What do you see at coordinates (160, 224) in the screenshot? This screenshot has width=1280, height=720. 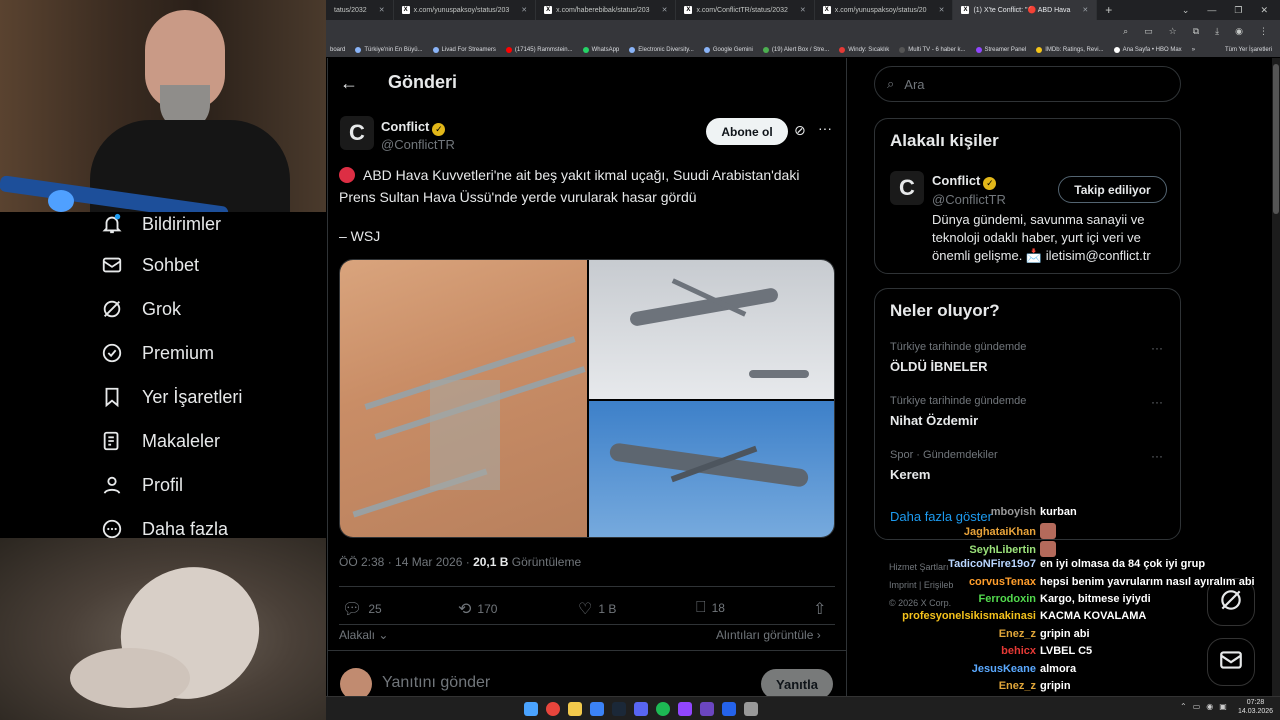 I see `nav-item-notifications: Bildirimler` at bounding box center [160, 224].